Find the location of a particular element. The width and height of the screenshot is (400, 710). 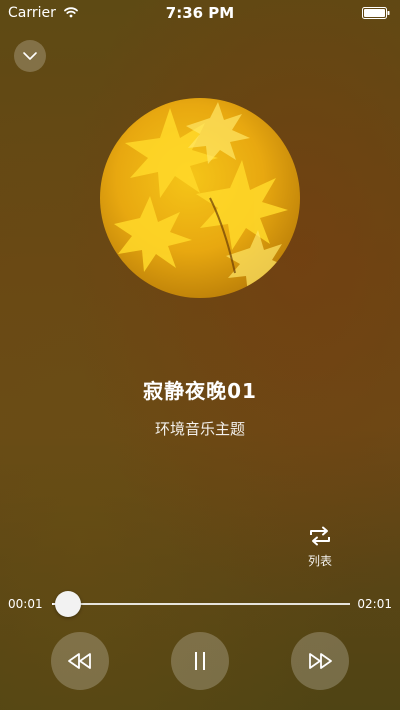

album-art is located at coordinates (200, 198).